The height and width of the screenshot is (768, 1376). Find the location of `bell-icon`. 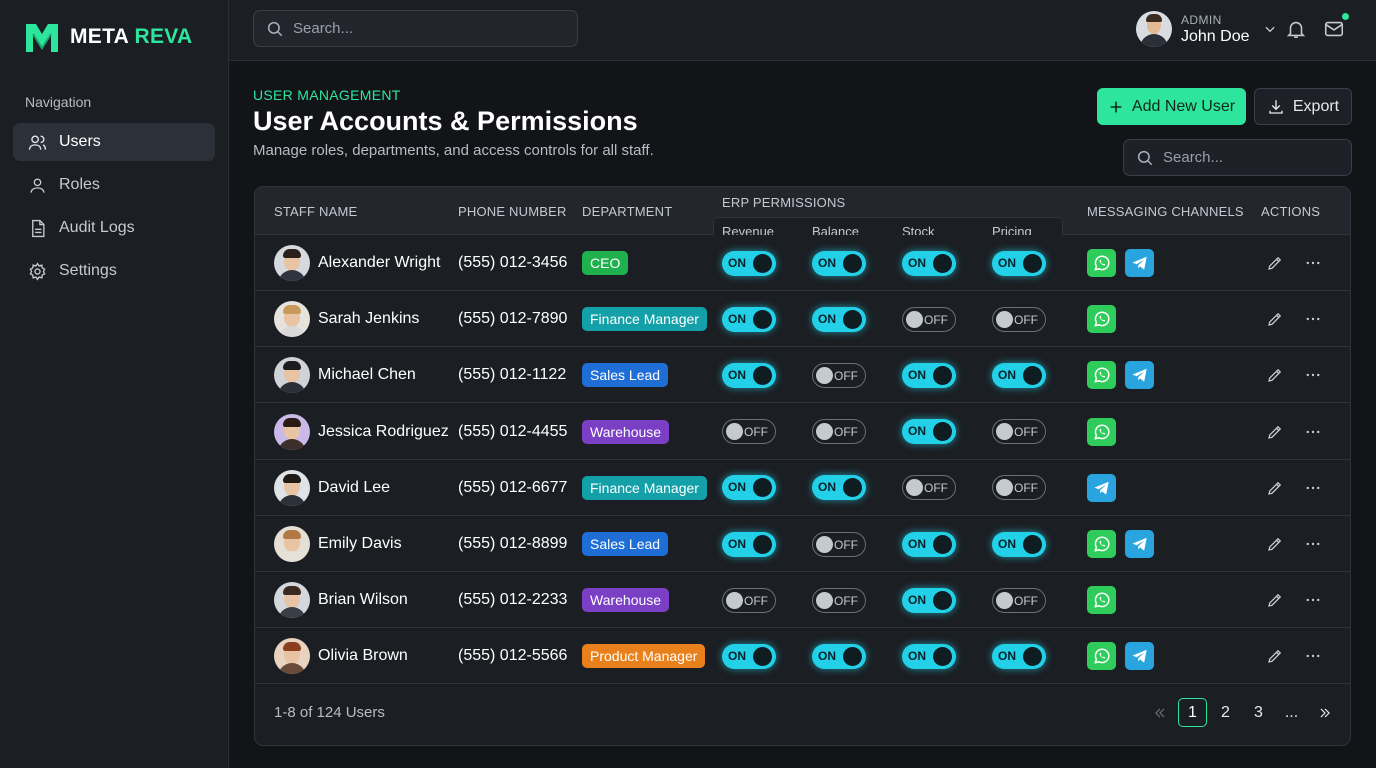

bell-icon is located at coordinates (1296, 29).